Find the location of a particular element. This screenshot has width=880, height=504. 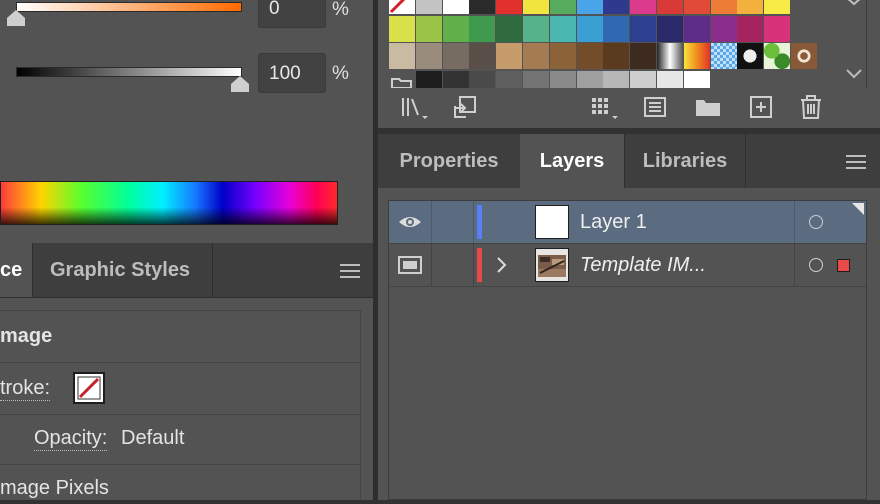

appearance-row-stroke: troke: is located at coordinates (180, 388).